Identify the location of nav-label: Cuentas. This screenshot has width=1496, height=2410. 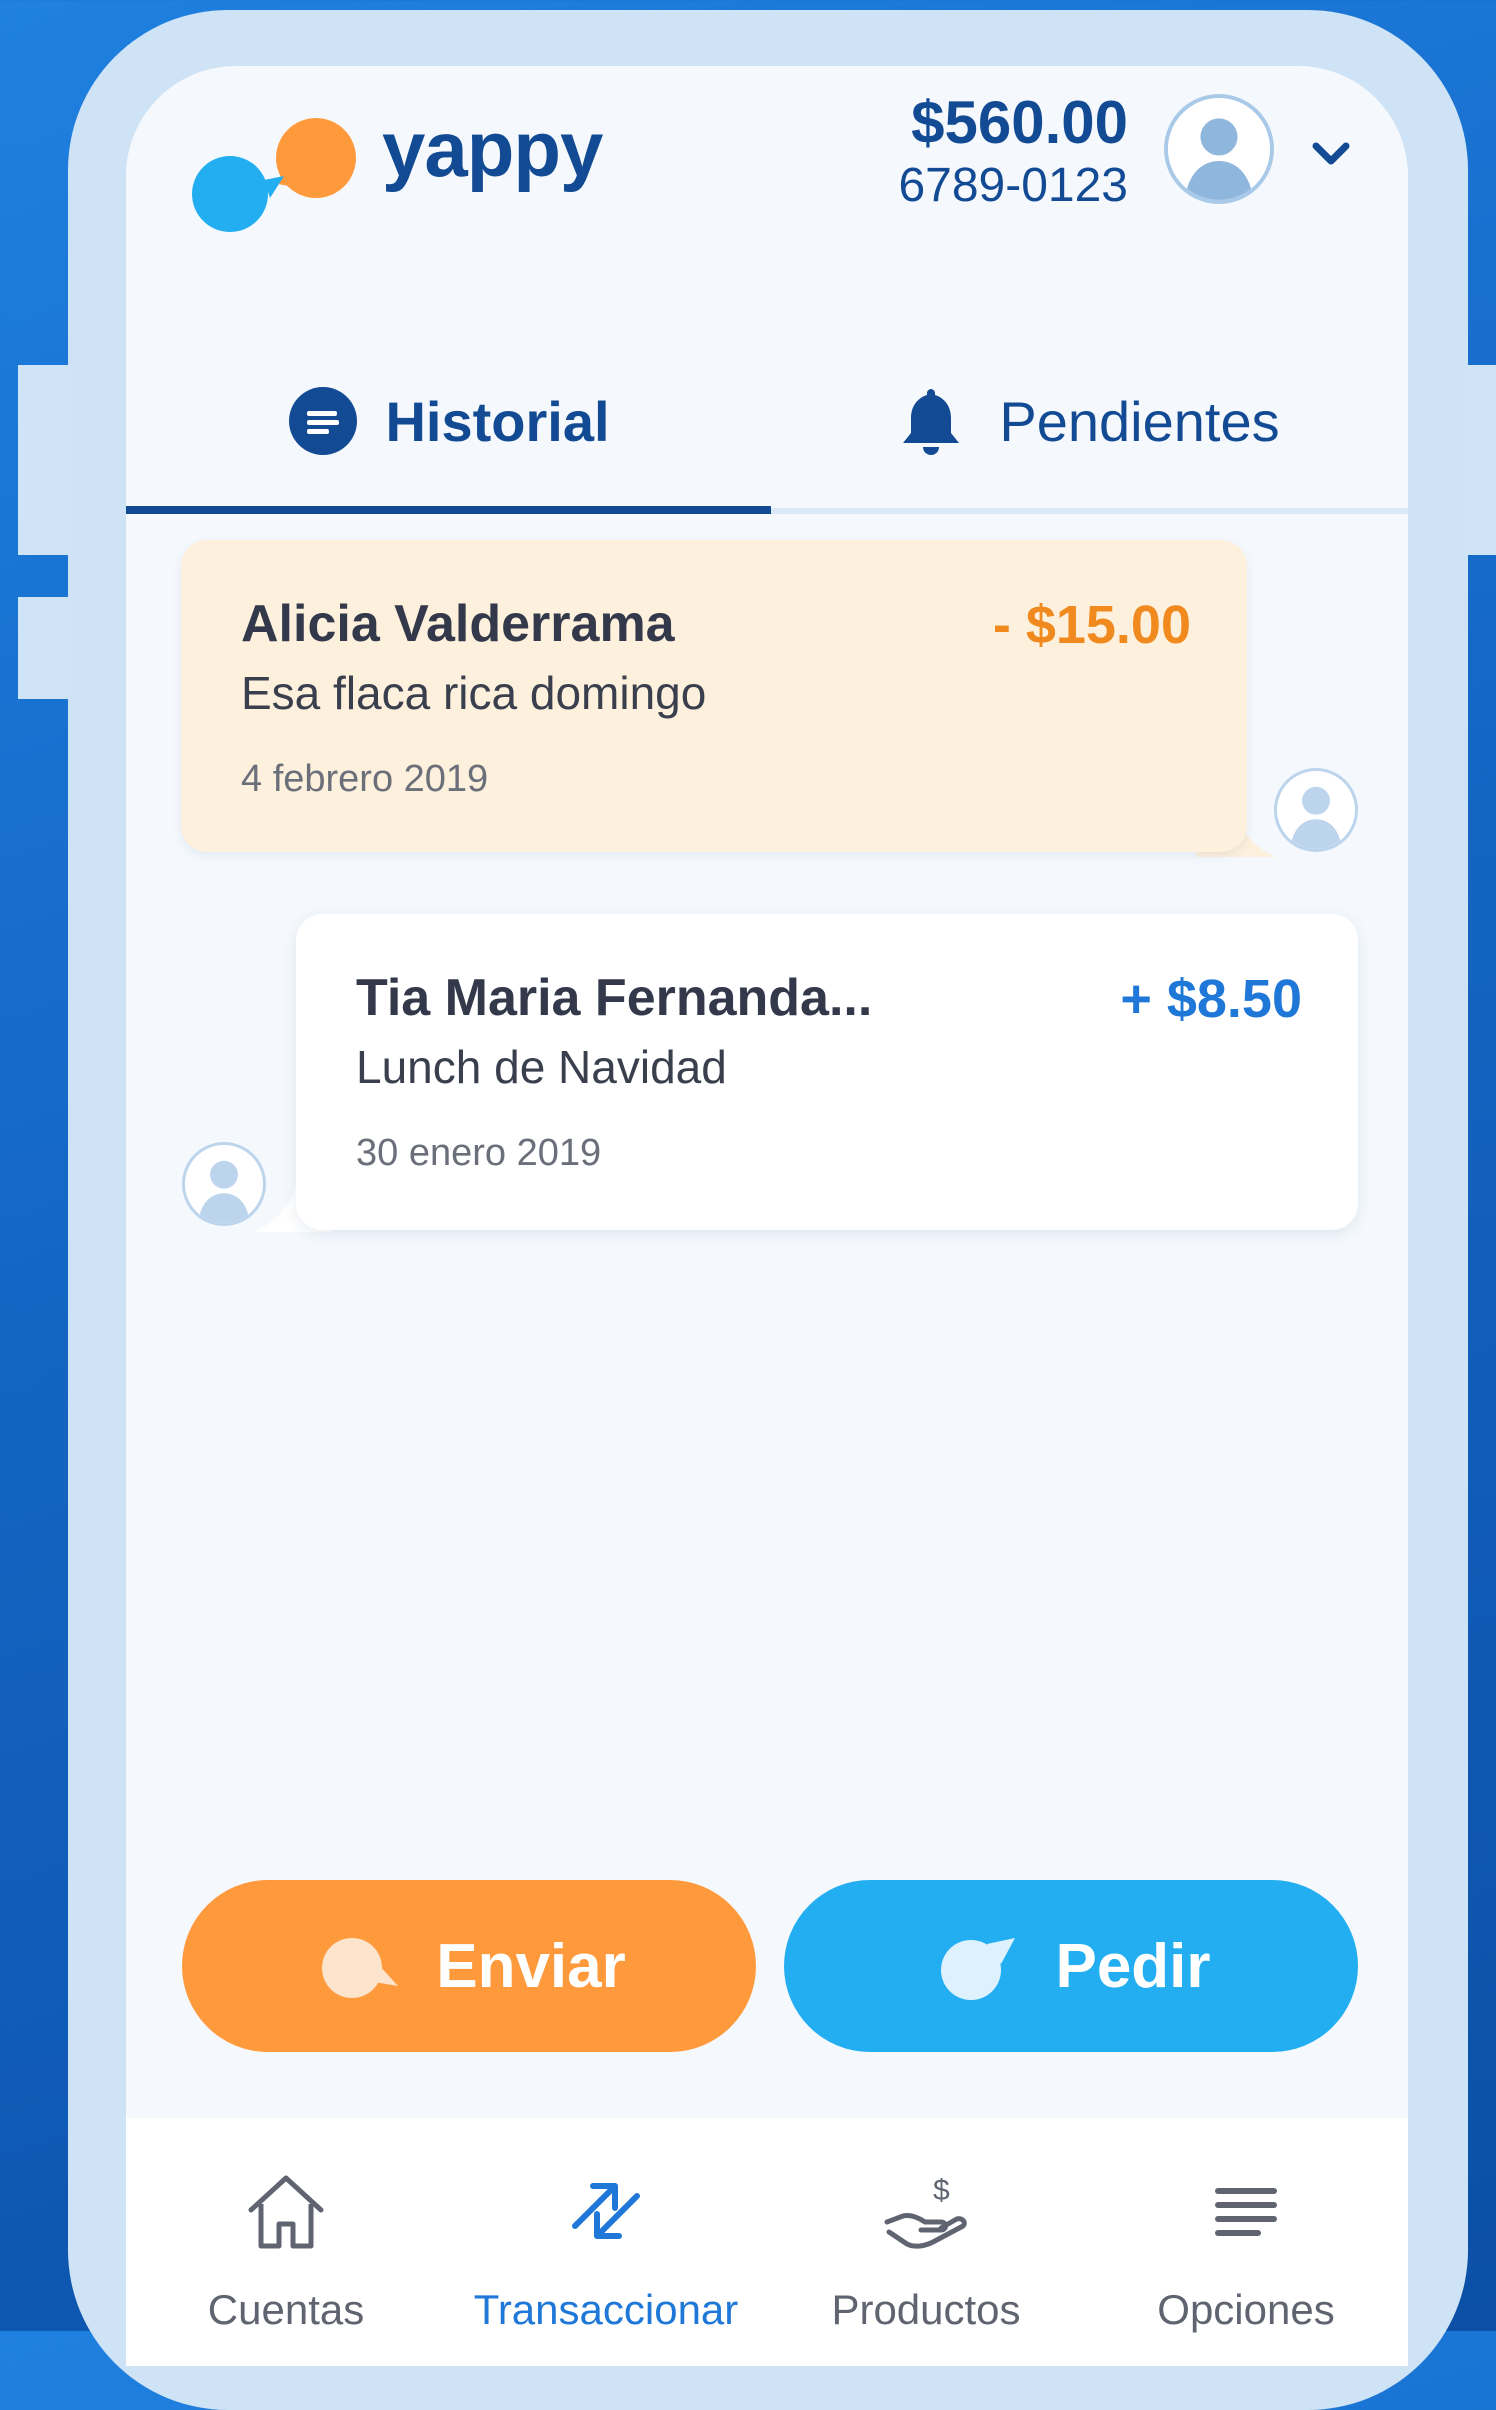
(286, 2309).